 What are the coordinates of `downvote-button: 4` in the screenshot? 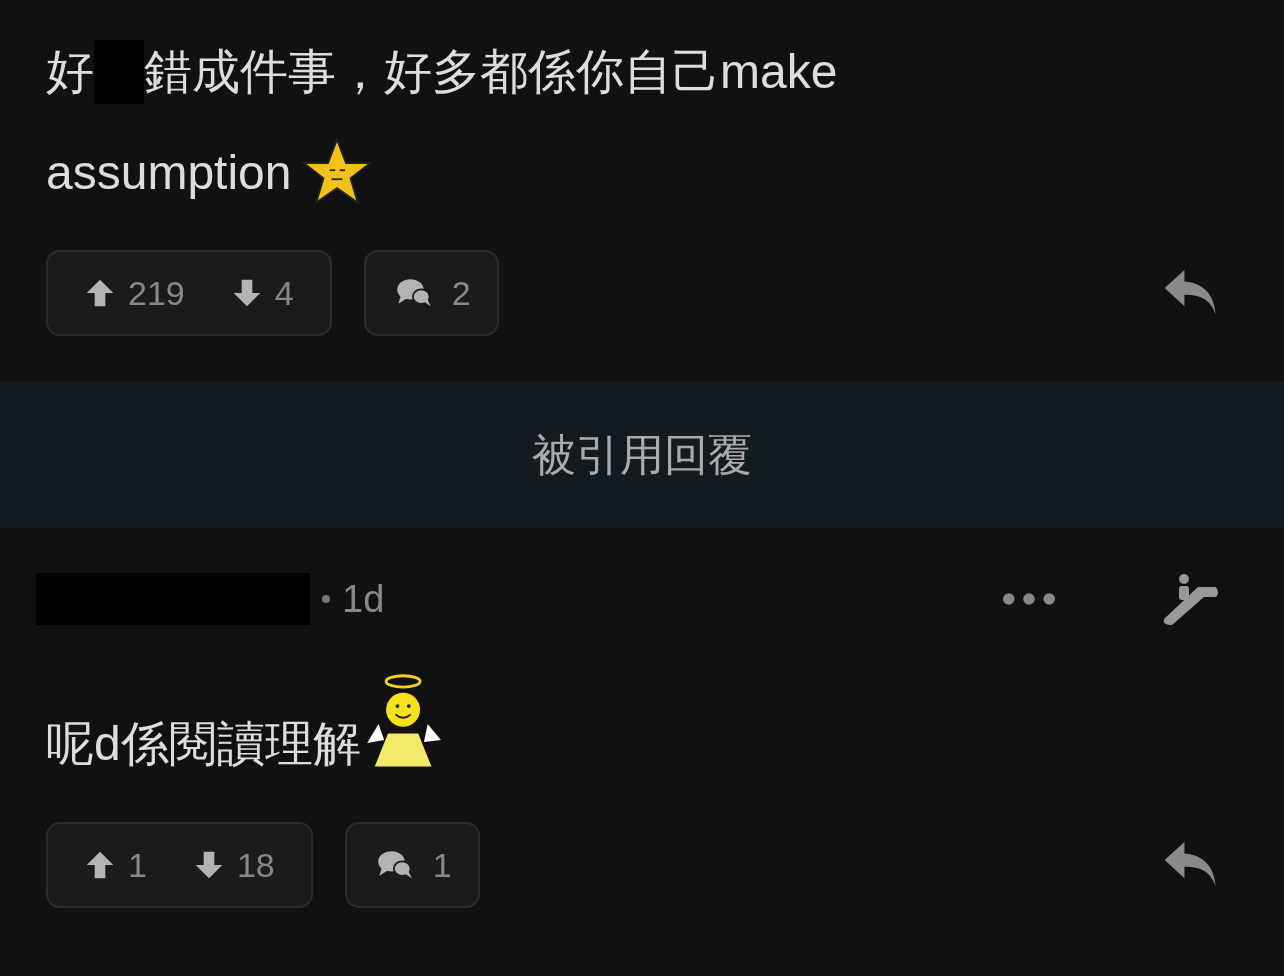 It's located at (262, 293).